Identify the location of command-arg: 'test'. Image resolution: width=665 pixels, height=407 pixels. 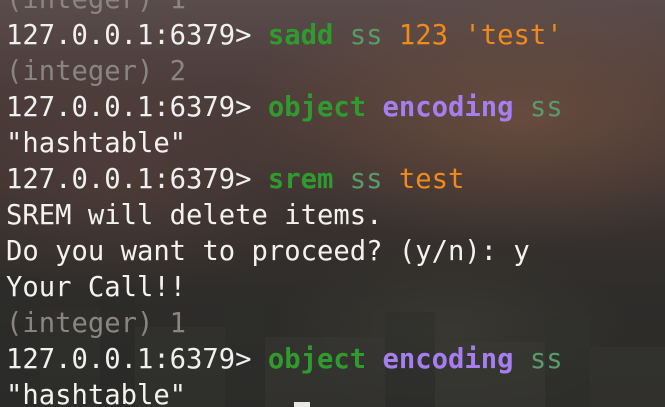
(513, 35).